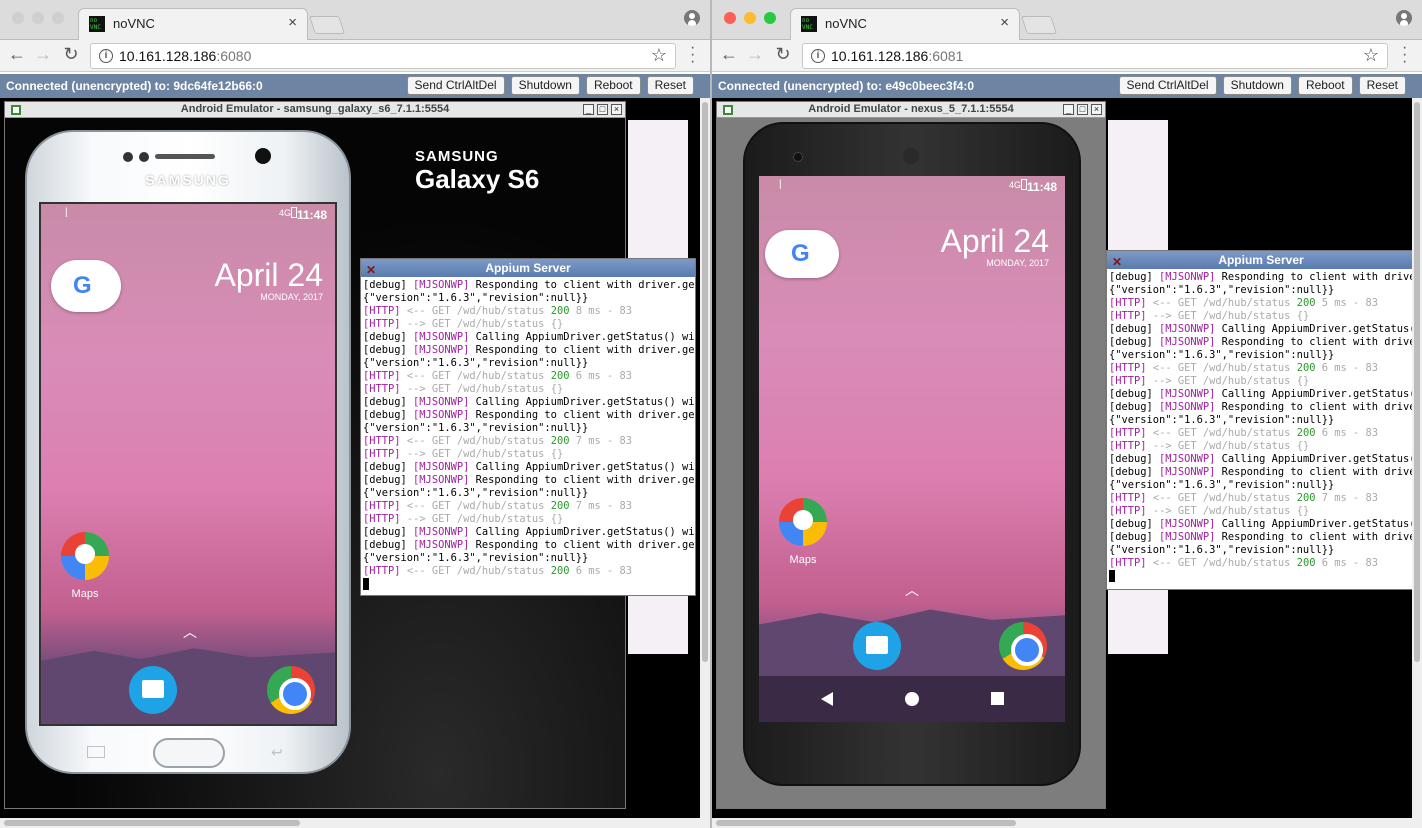 The width and height of the screenshot is (1422, 828). I want to click on earpiece, so click(185, 156).